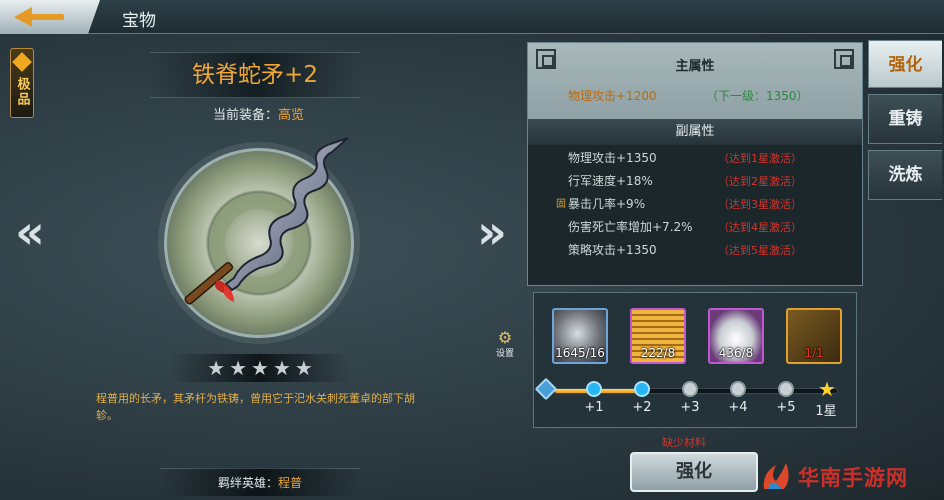 The height and width of the screenshot is (500, 944). What do you see at coordinates (814, 336) in the screenshot?
I see `spear-fragment-icon: 1/1` at bounding box center [814, 336].